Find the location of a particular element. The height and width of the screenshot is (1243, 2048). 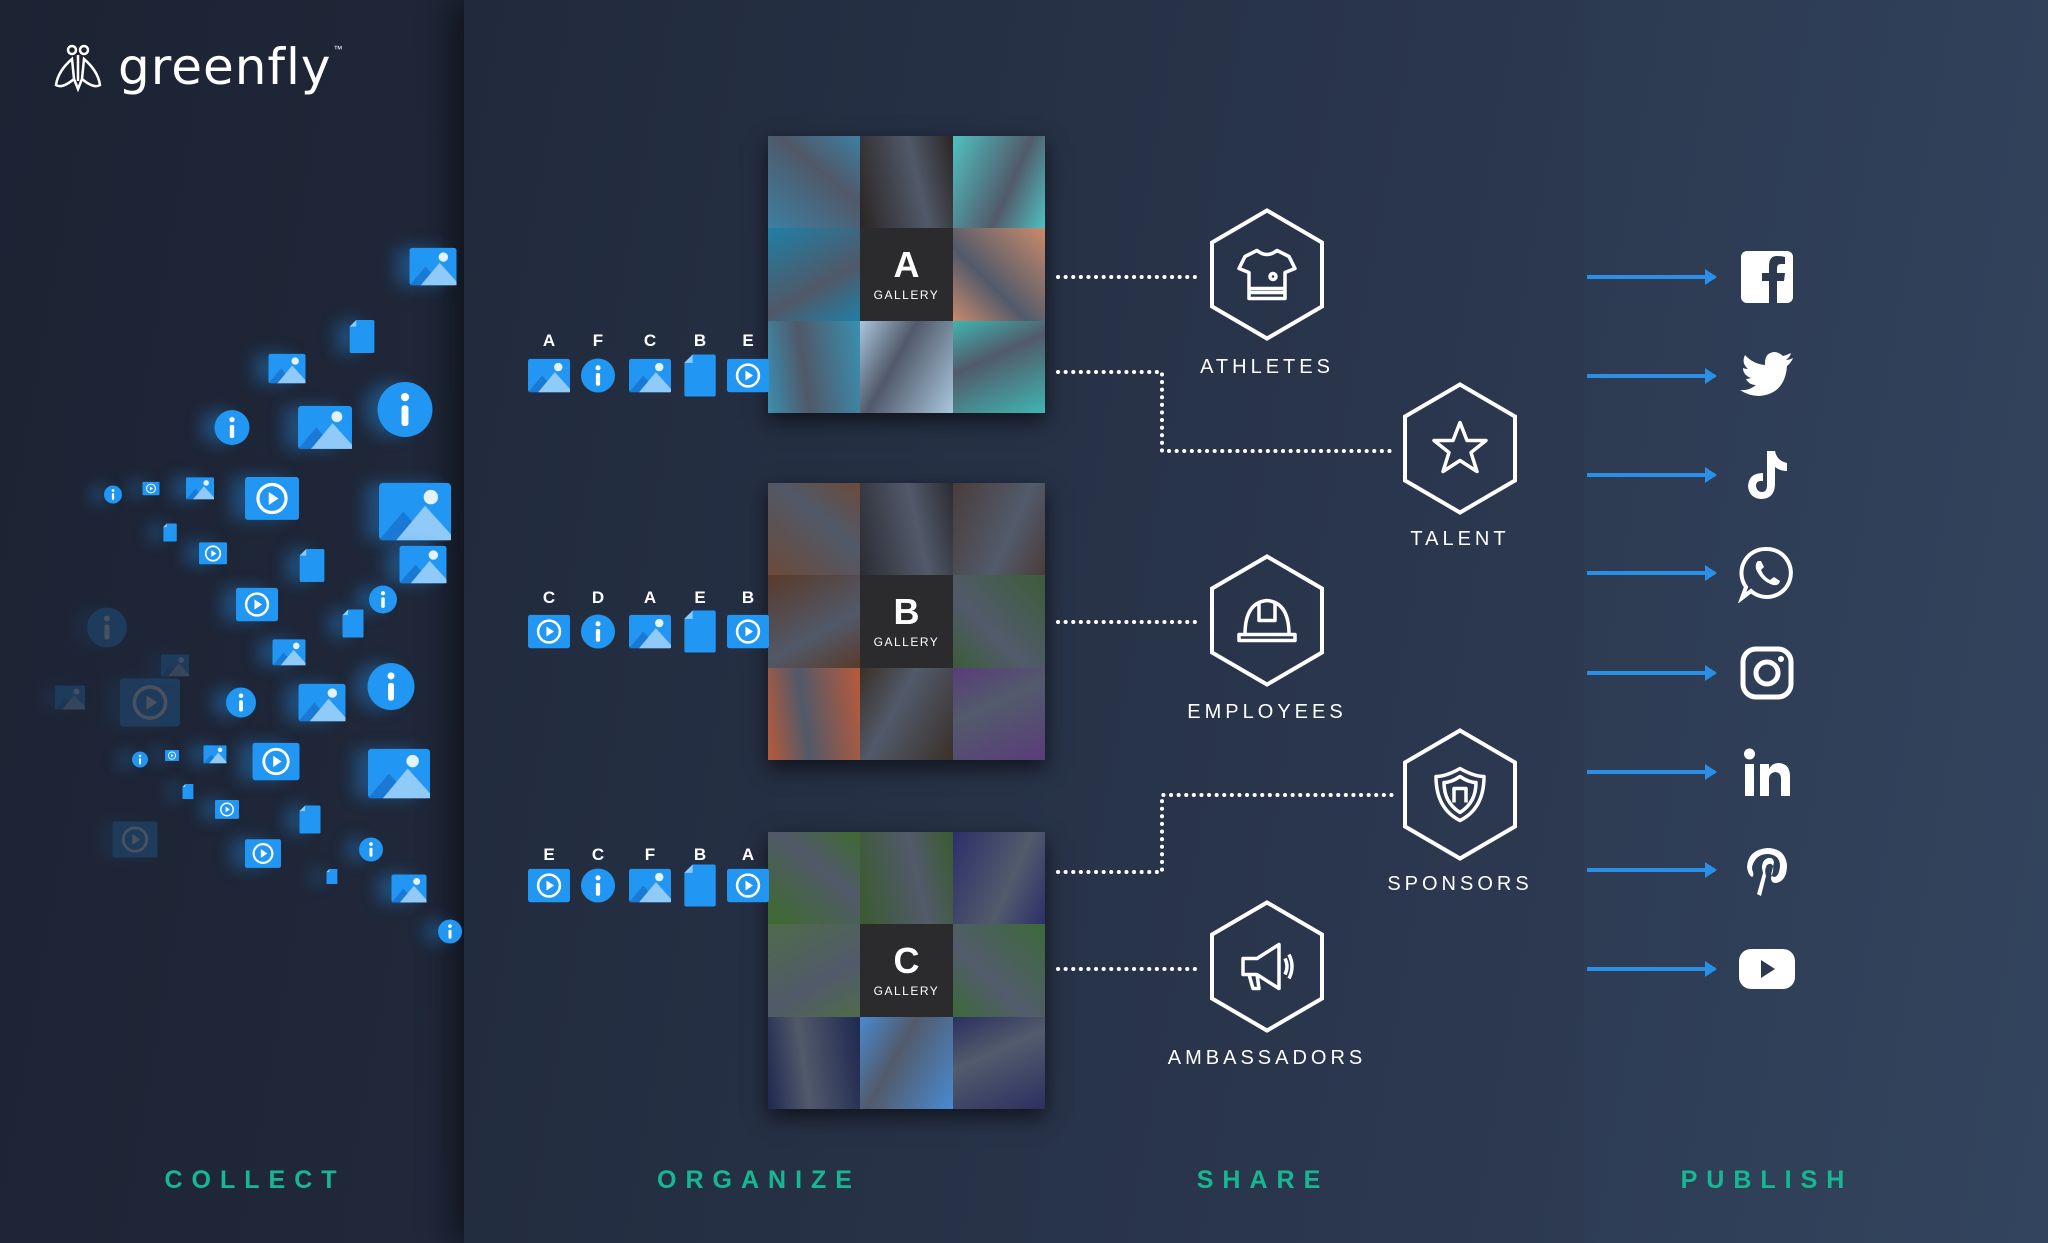

twitter-icon is located at coordinates (1767, 376).